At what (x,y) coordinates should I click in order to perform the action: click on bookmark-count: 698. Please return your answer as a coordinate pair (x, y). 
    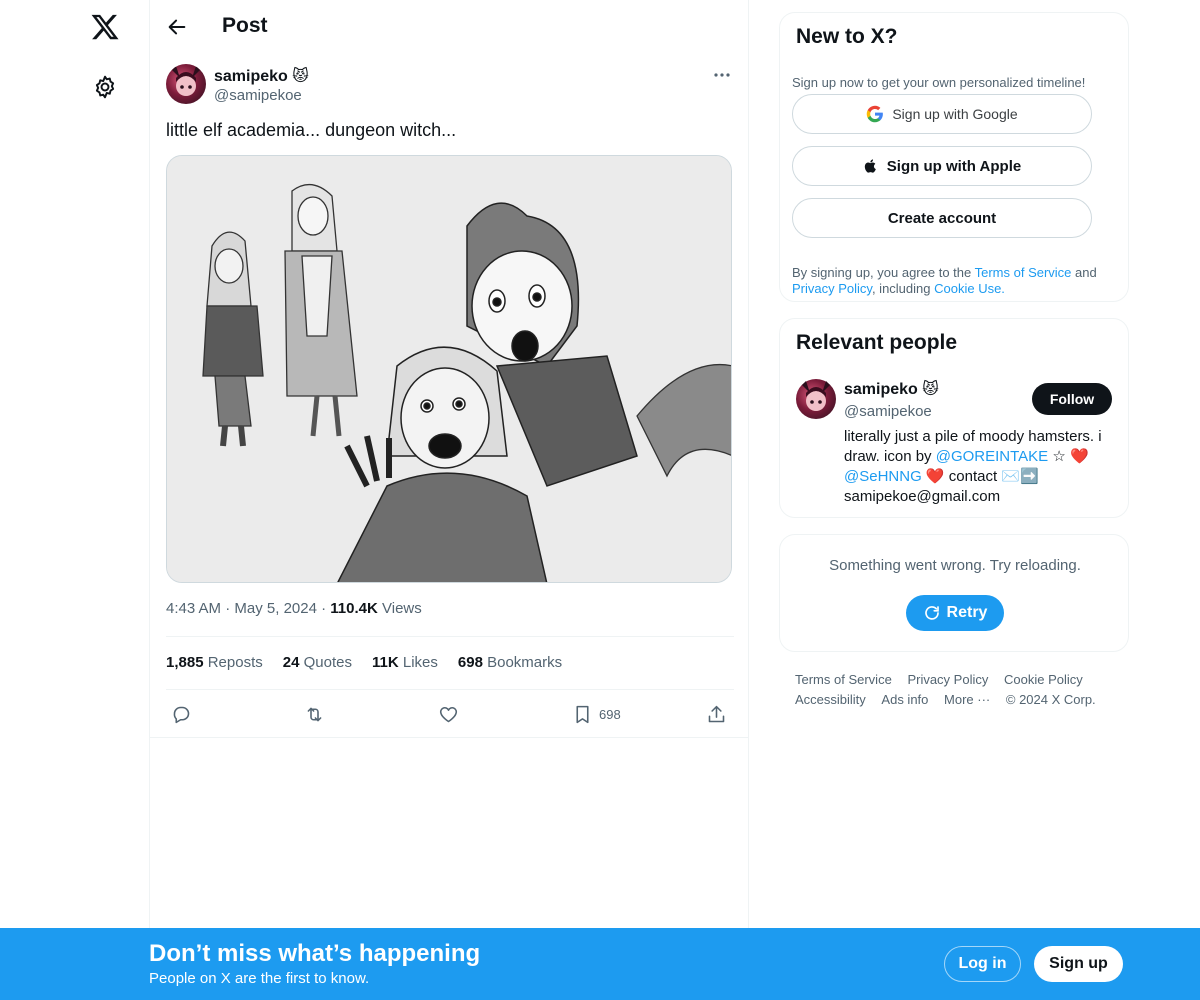
    Looking at the image, I should click on (610, 714).